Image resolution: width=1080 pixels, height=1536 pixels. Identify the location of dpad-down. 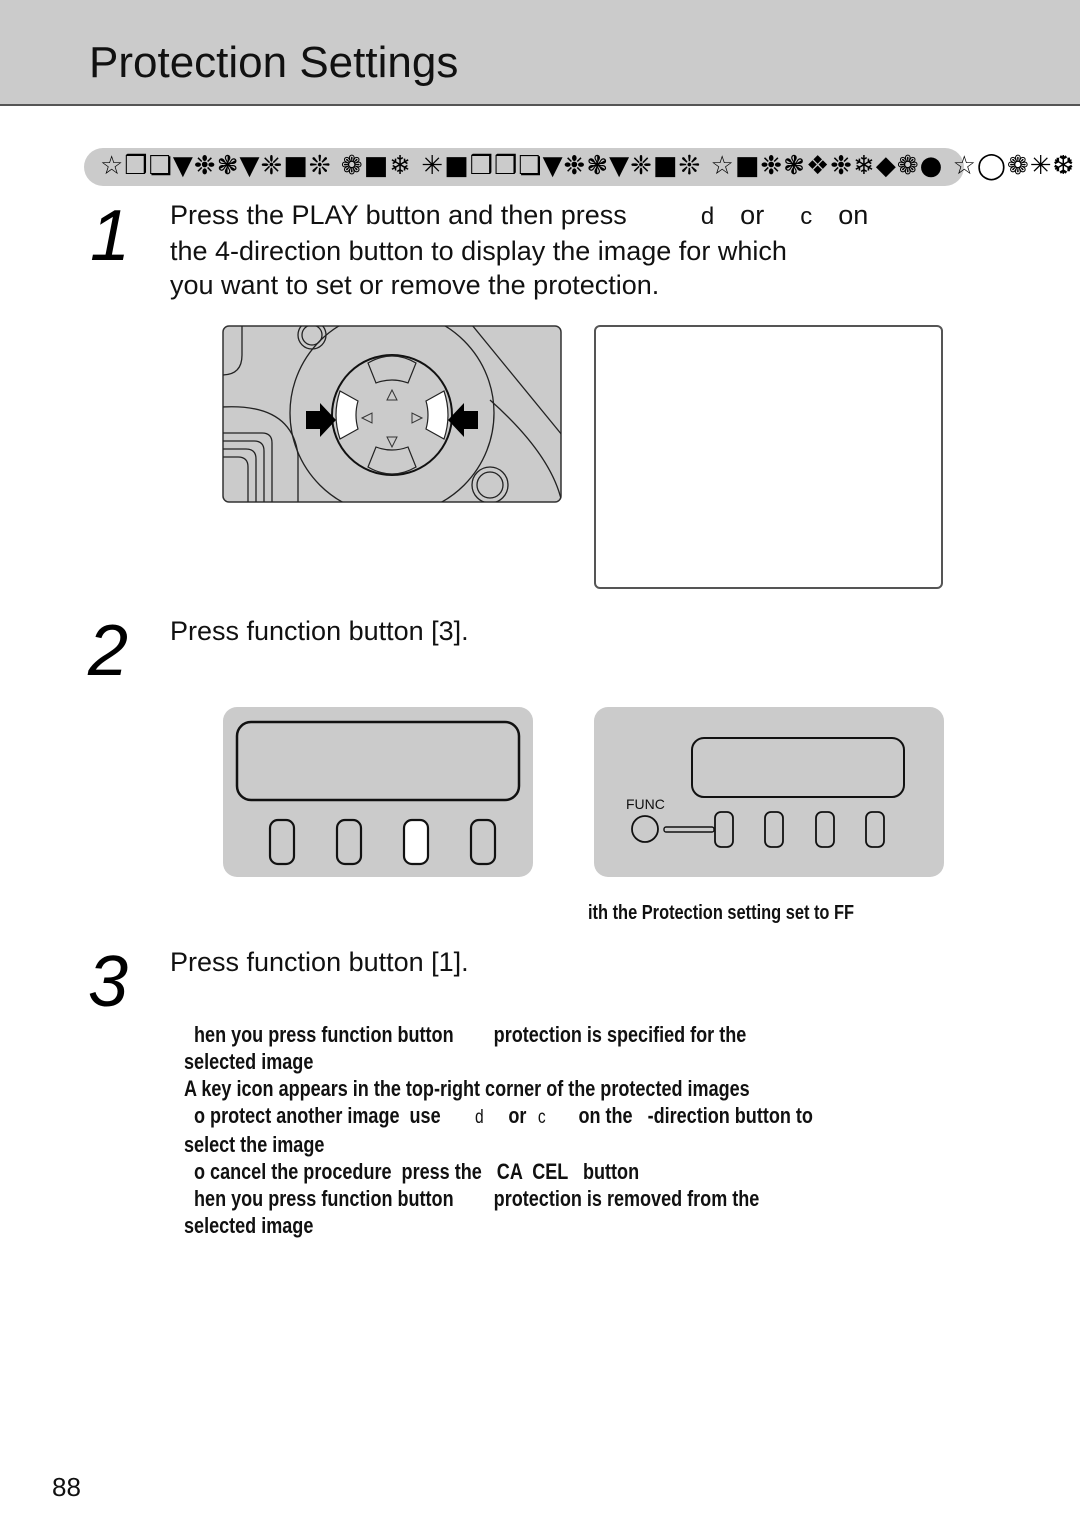
(392, 460).